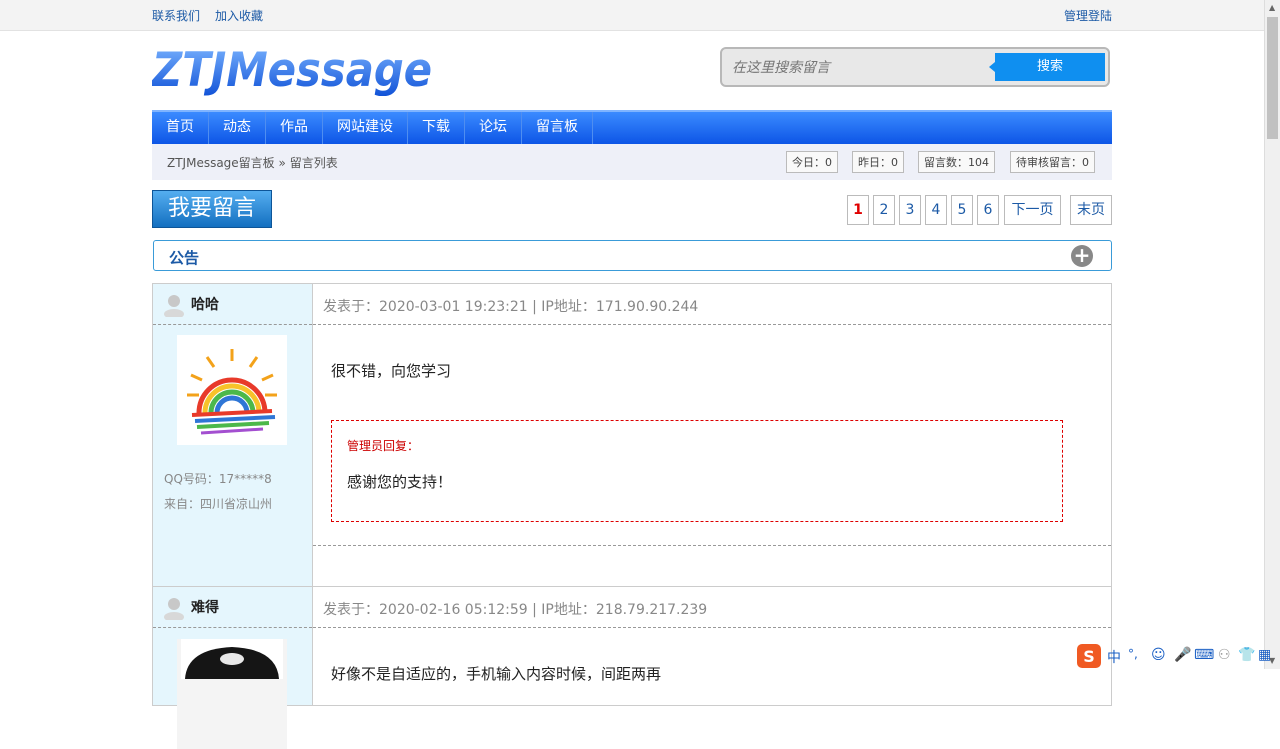 The height and width of the screenshot is (749, 1280). I want to click on message-author-panel: 哈哈 QQ号码：17*****8 来自：四川省凉山州, so click(233, 435).